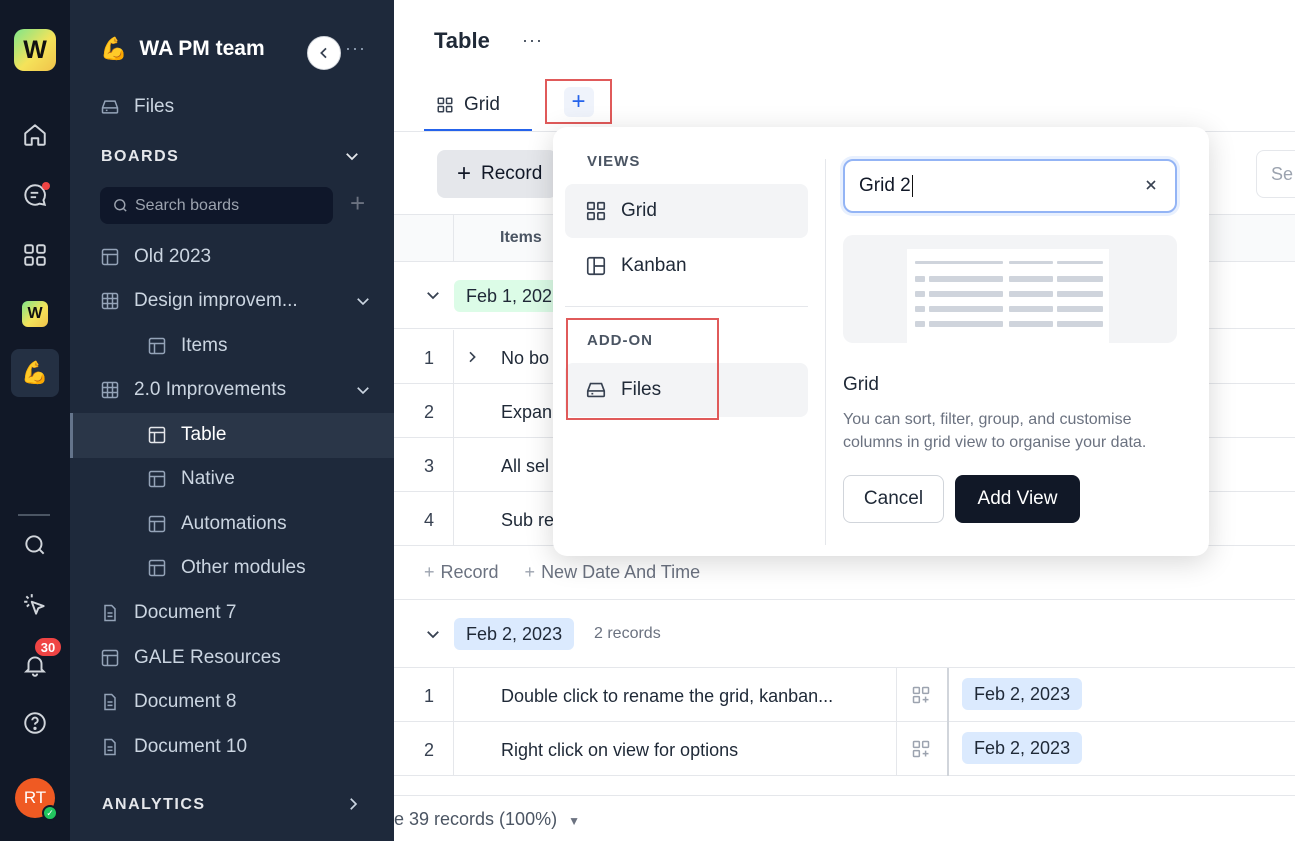 This screenshot has height=841, width=1295. I want to click on chat-unread-dot, so click(46, 186).